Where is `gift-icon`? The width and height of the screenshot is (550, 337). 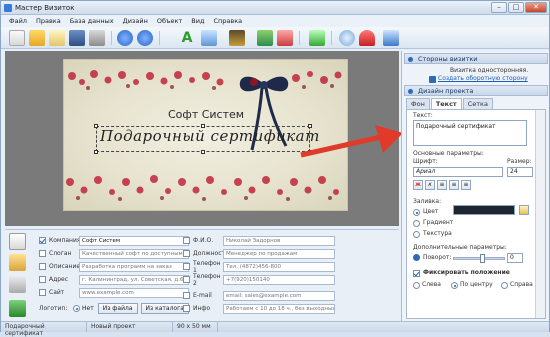
gift-icon is located at coordinates (367, 38).